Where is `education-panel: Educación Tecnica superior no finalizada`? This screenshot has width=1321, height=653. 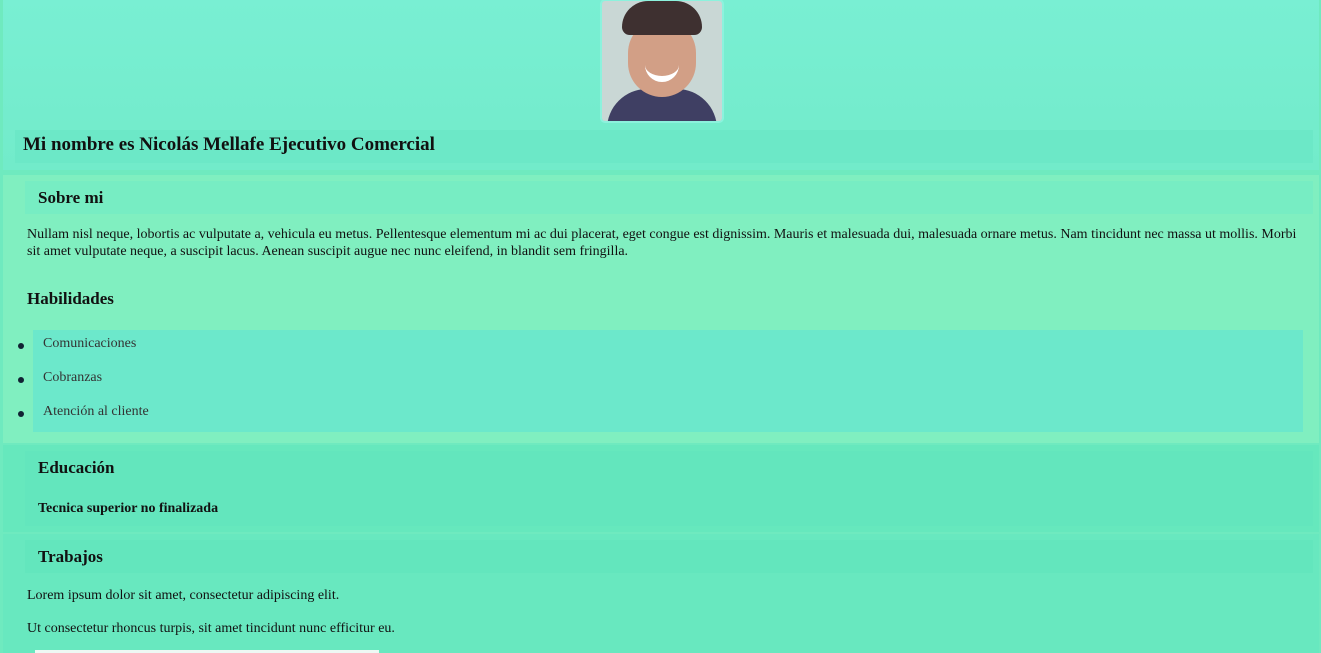 education-panel: Educación Tecnica superior no finalizada is located at coordinates (669, 488).